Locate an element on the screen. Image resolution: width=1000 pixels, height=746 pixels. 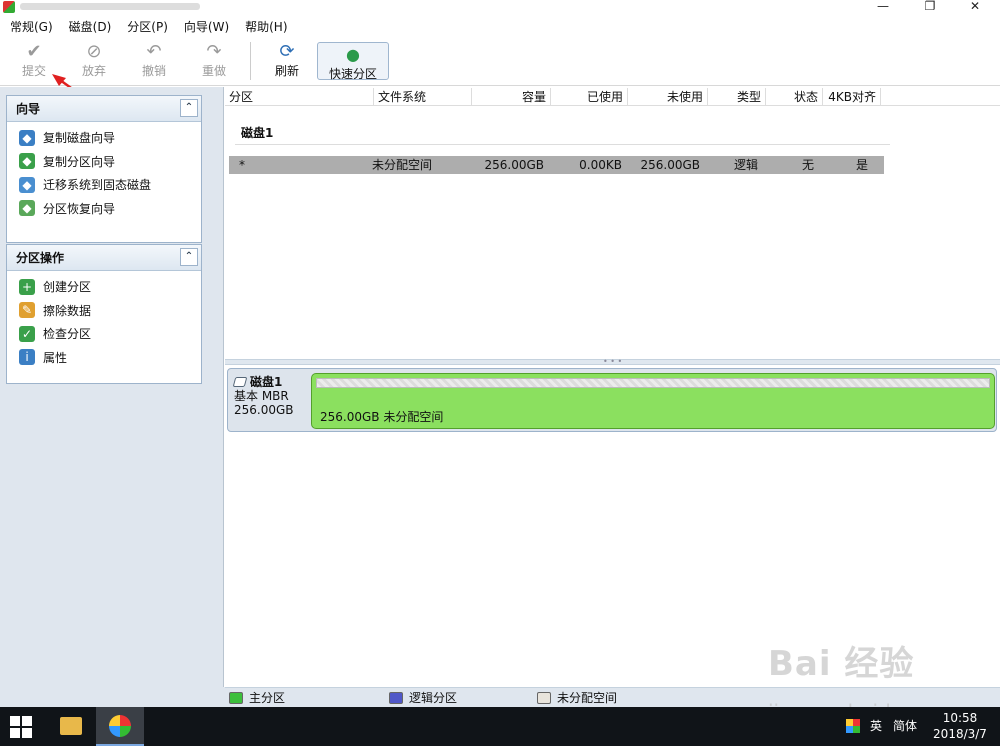
wipe-data-icon: ✎ is located at coordinates (27, 310).